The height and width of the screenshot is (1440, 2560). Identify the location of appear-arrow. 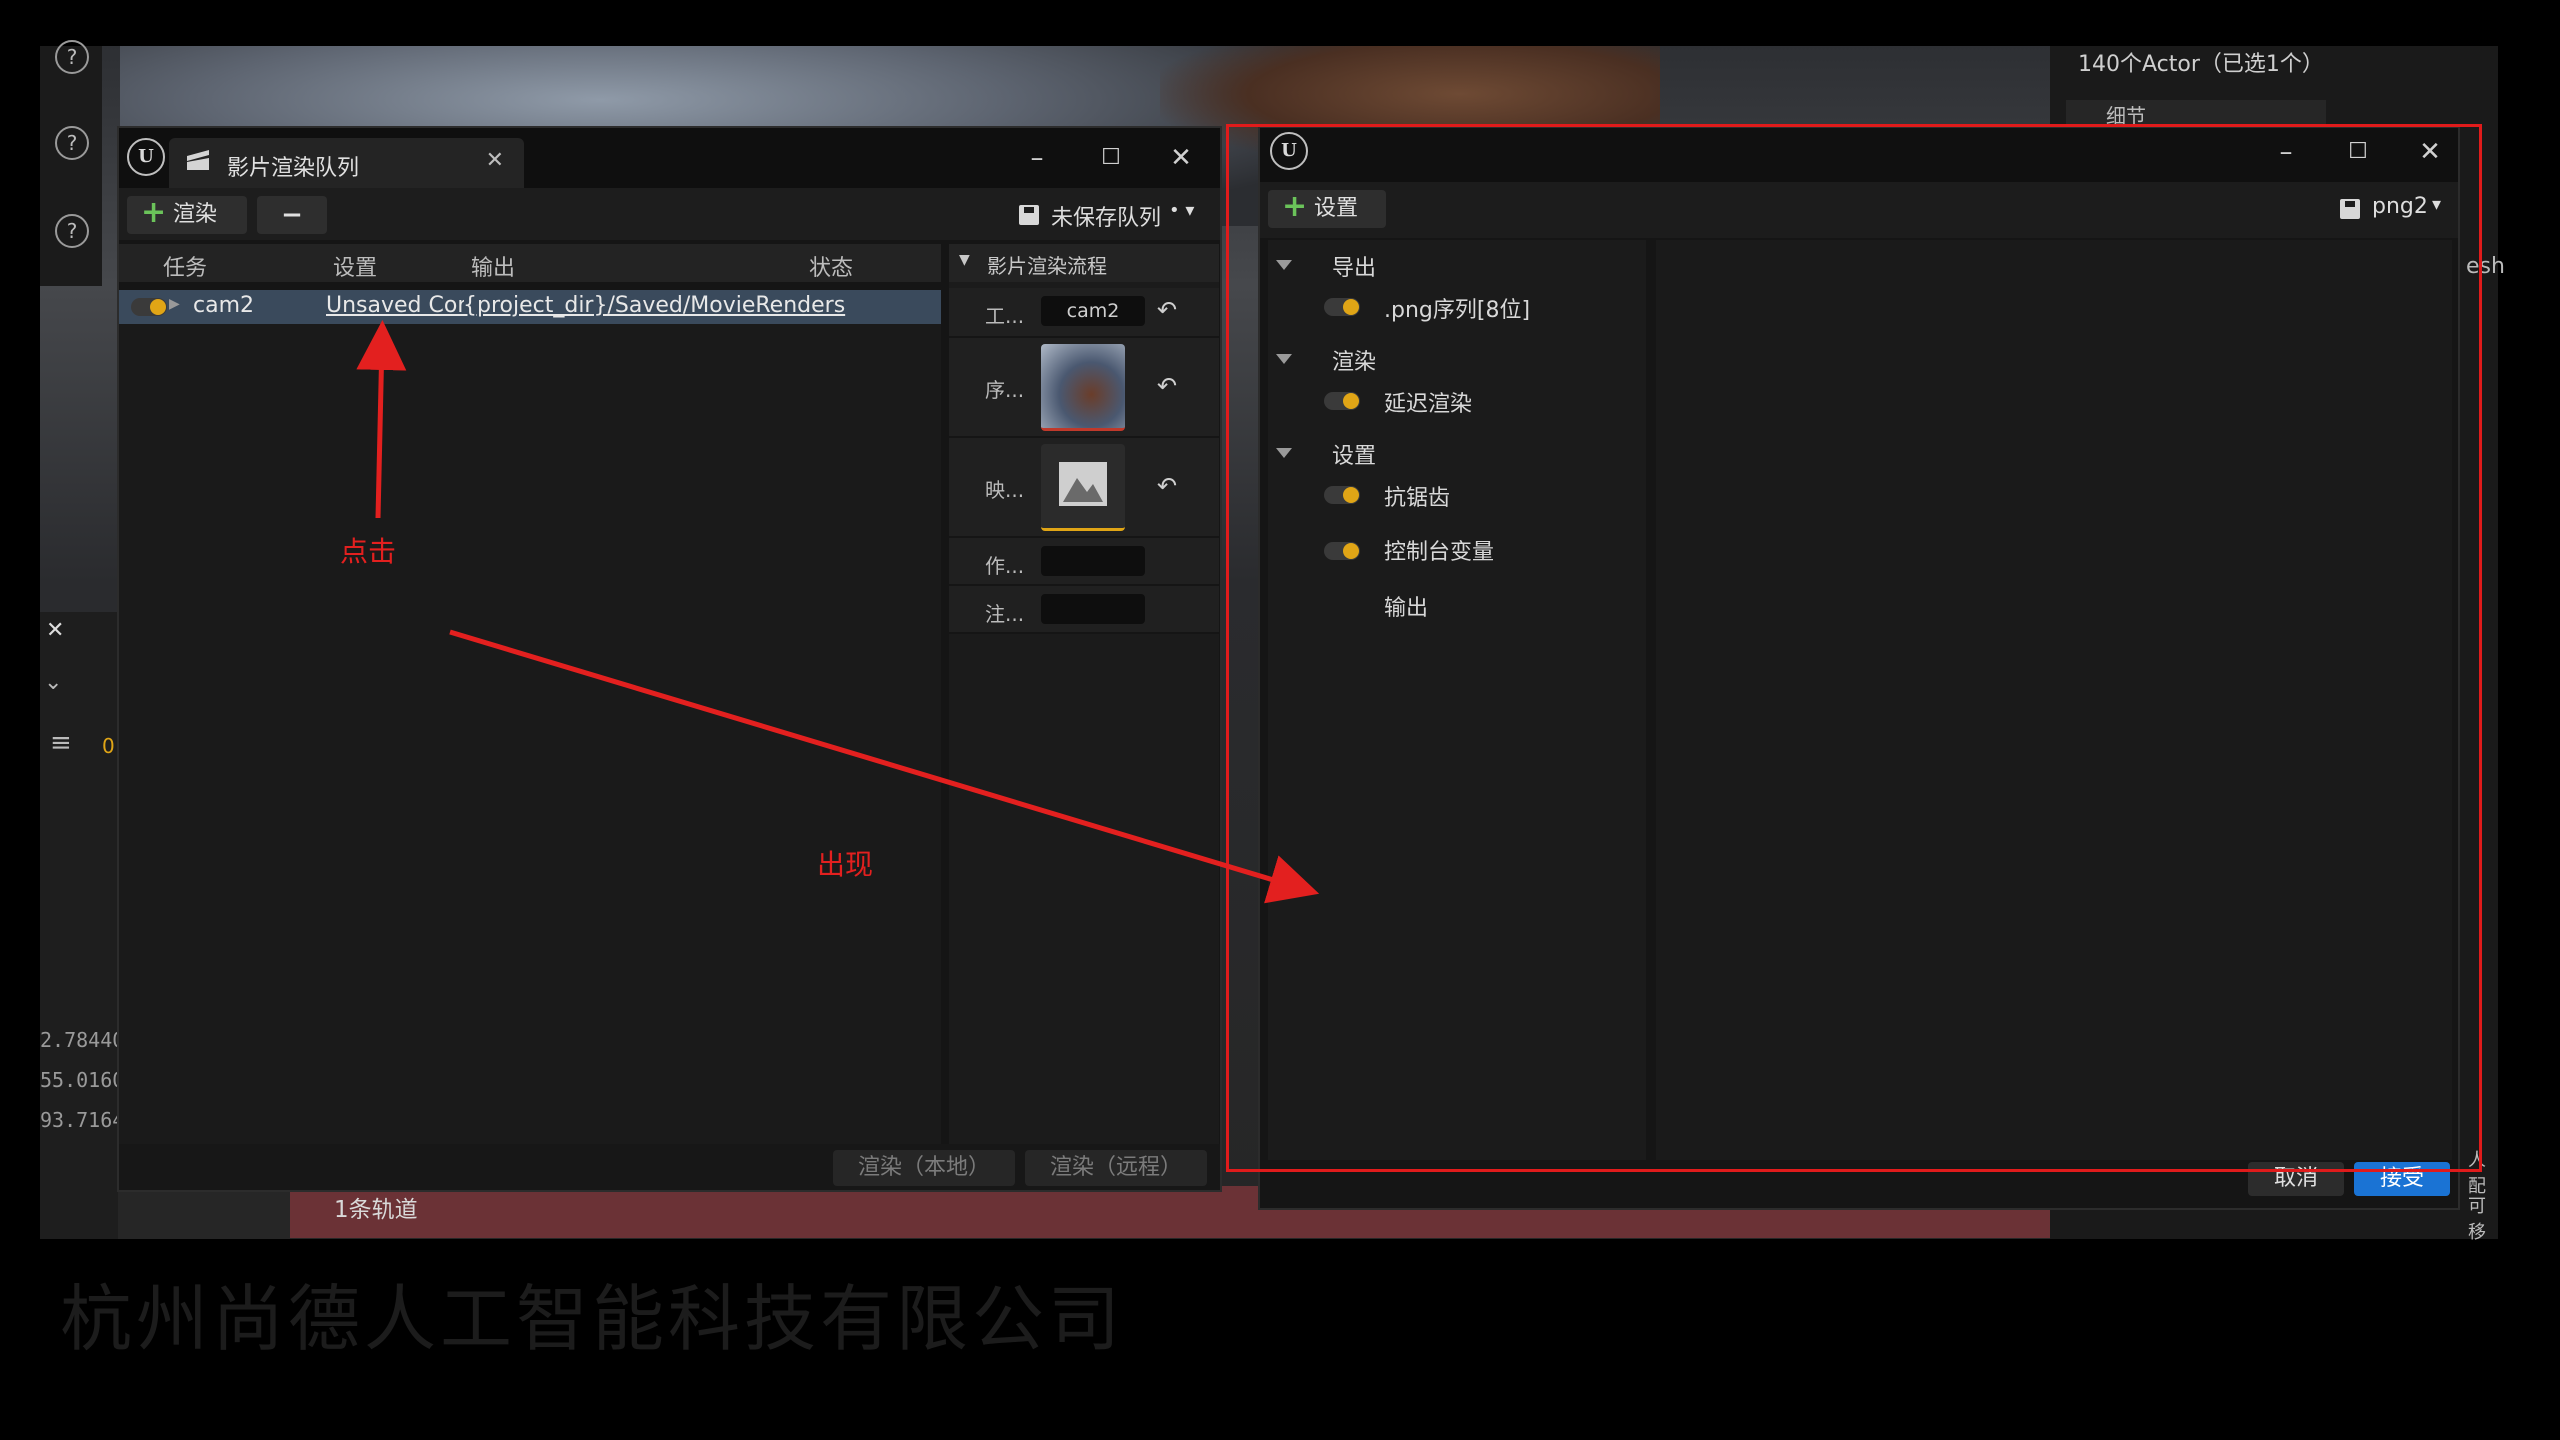
(884, 766).